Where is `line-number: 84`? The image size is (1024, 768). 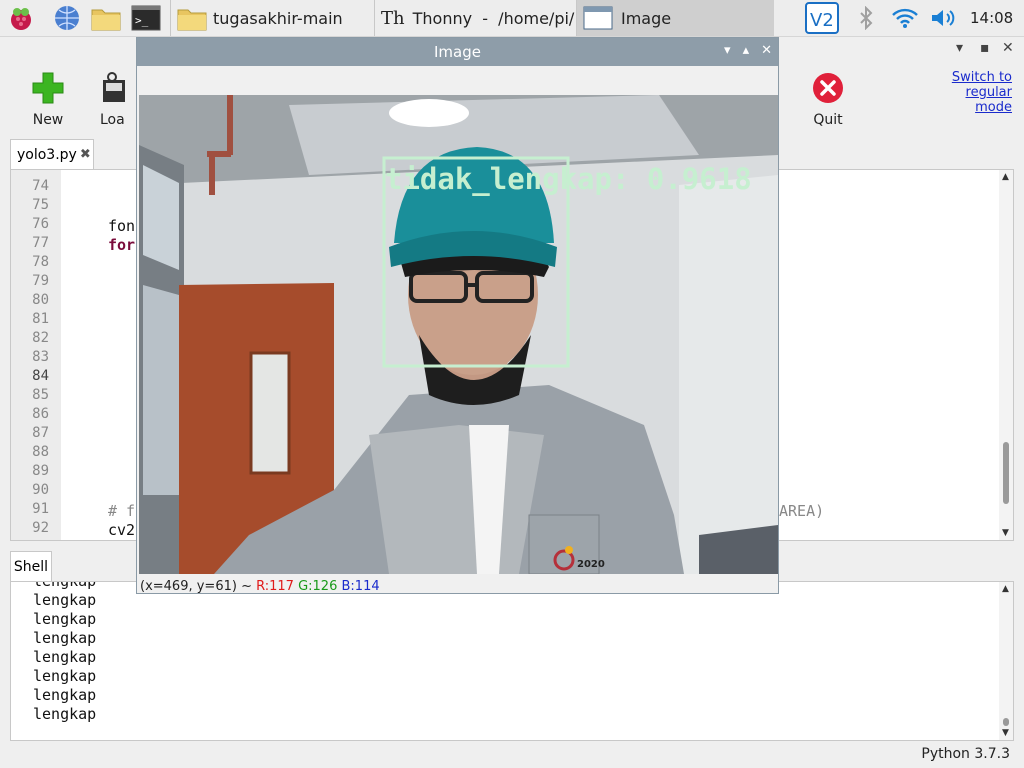
line-number: 84 is located at coordinates (40, 376).